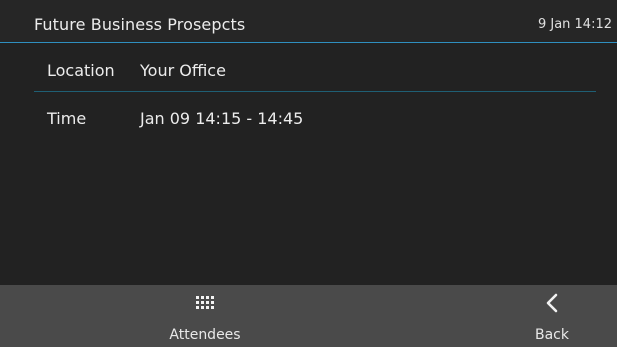 This screenshot has height=347, width=617. I want to click on location-label: Location, so click(81, 70).